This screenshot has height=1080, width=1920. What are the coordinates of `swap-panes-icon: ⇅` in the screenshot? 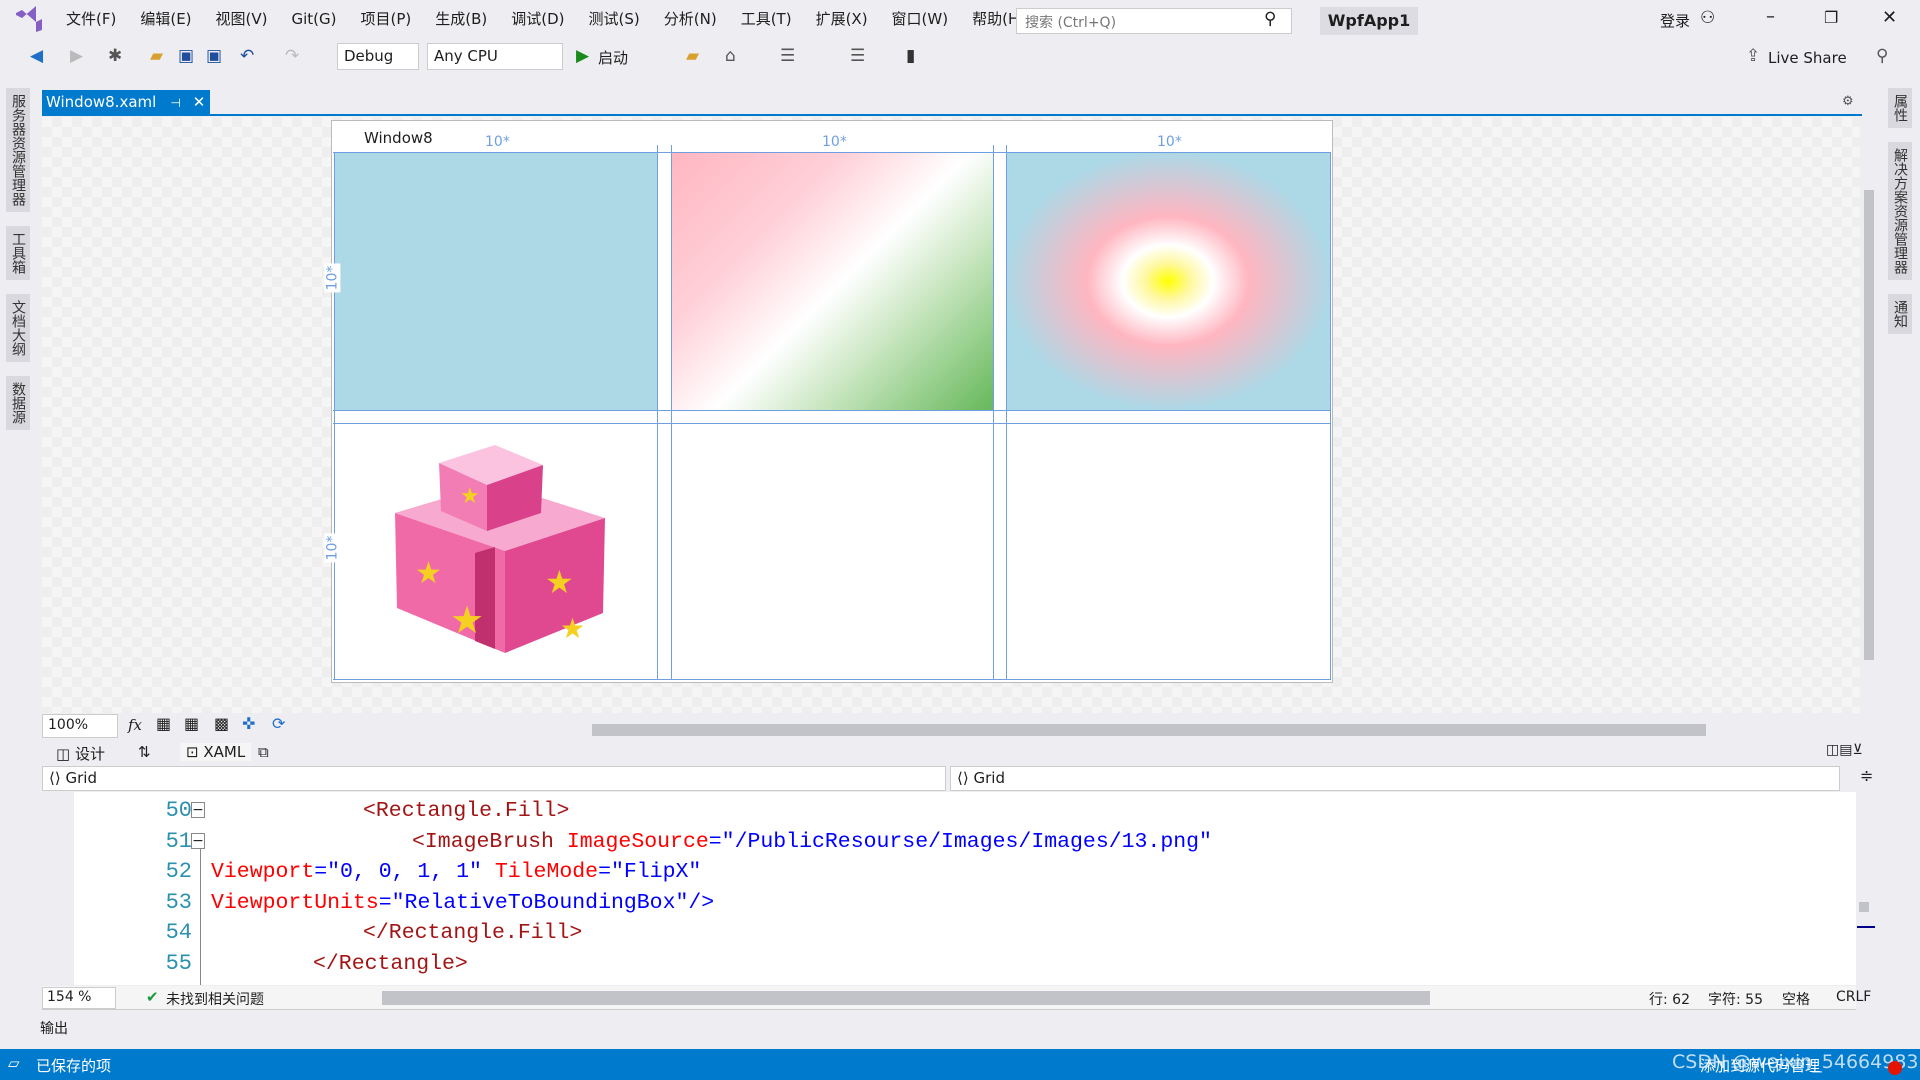 It's located at (144, 752).